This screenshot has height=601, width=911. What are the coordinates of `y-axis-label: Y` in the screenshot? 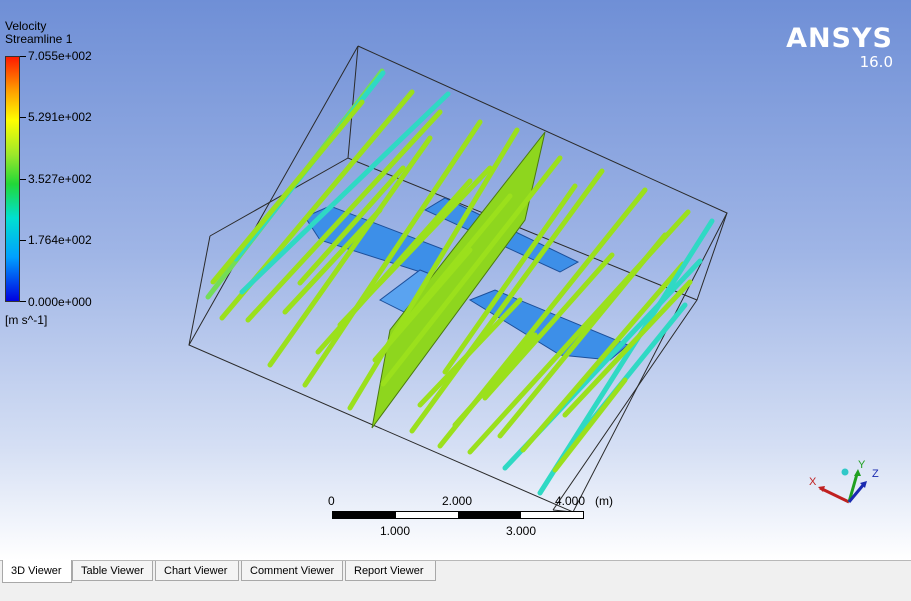 It's located at (862, 465).